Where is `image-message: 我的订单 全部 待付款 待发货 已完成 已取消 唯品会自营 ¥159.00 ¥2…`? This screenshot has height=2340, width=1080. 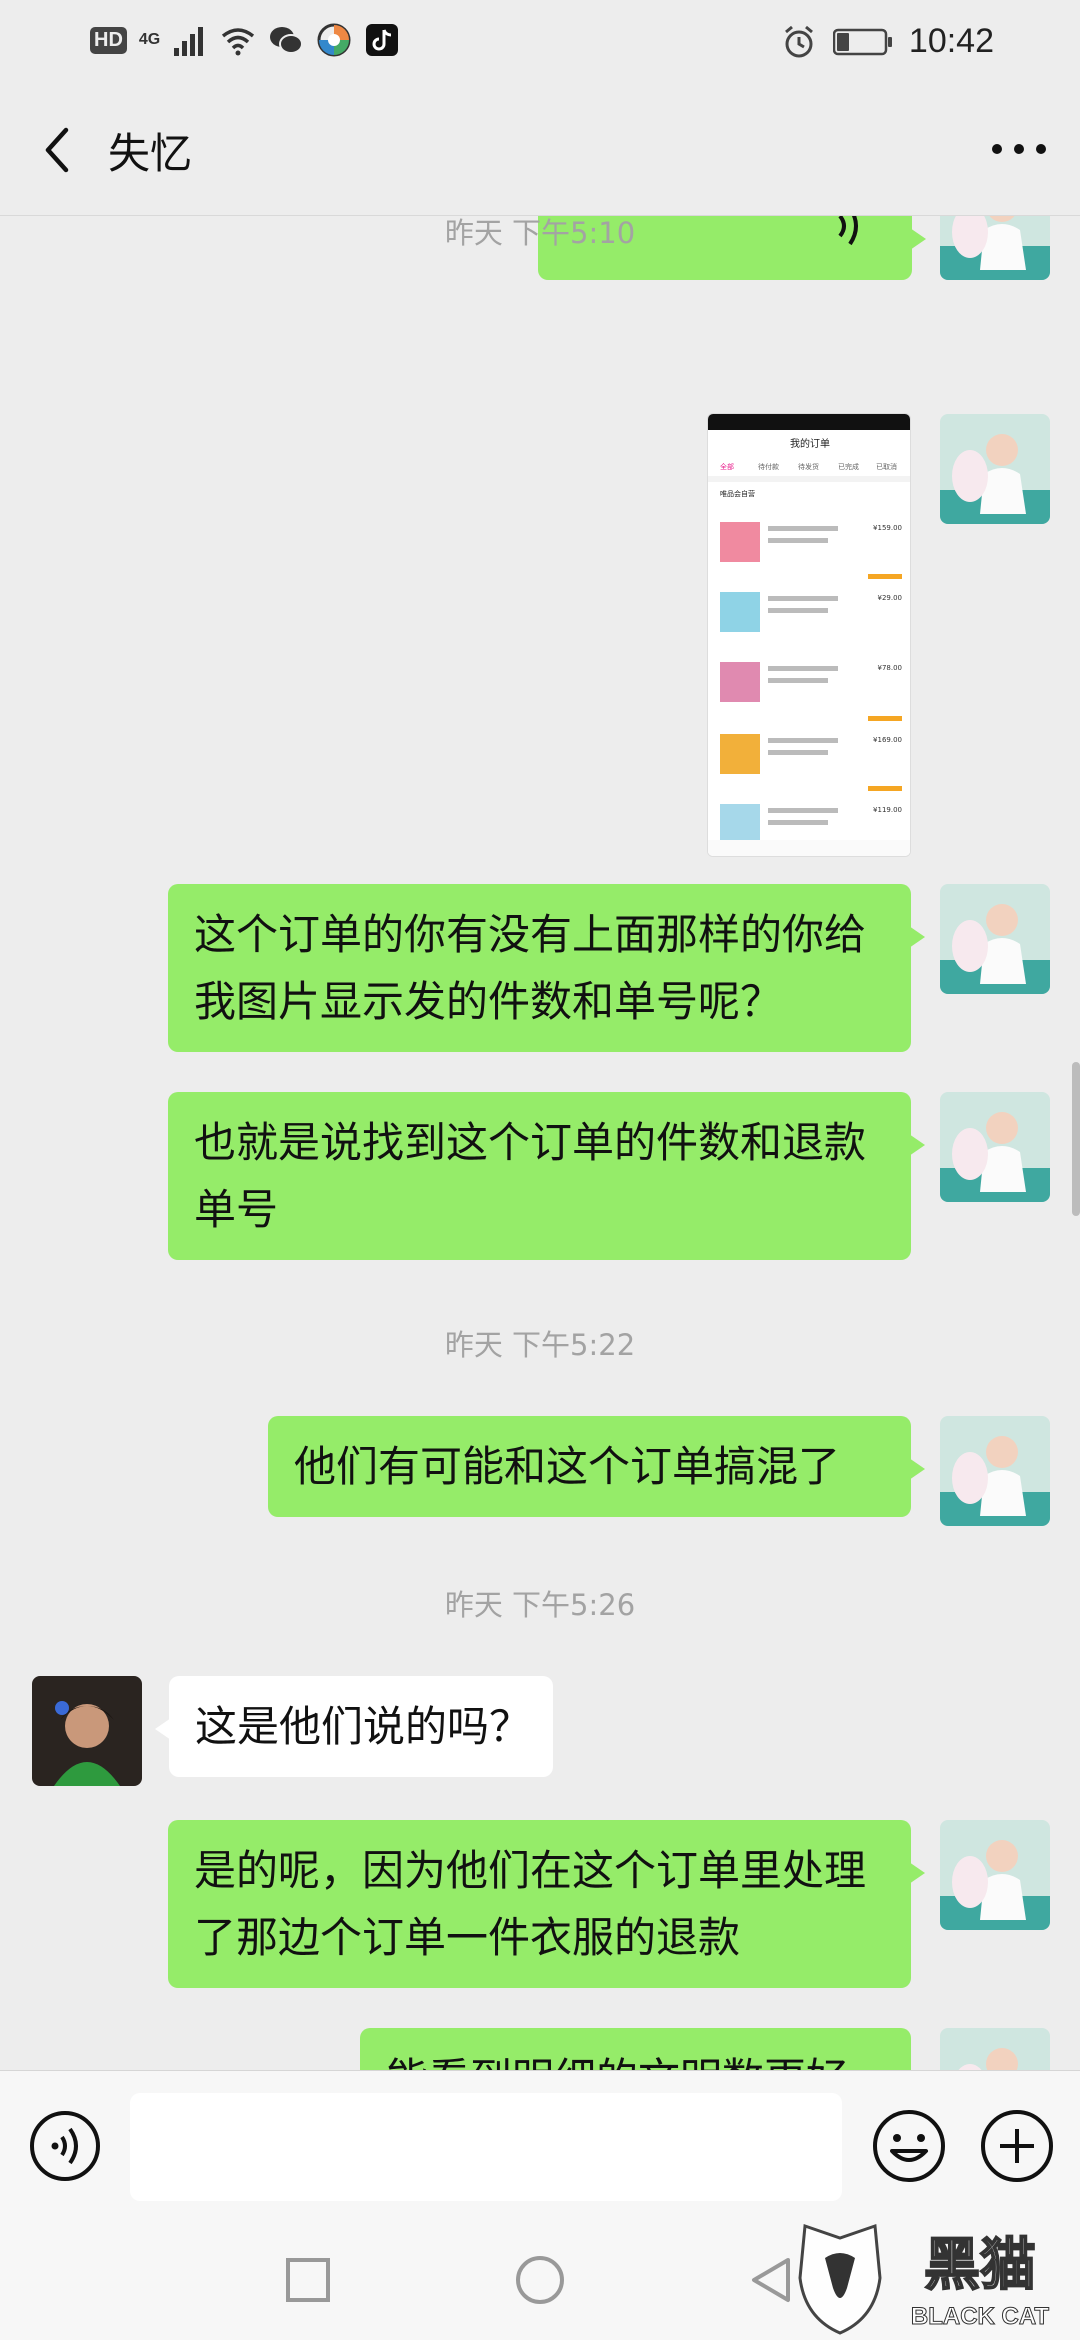 image-message: 我的订单 全部 待付款 待发货 已完成 已取消 唯品会自营 ¥159.00 ¥2… is located at coordinates (809, 635).